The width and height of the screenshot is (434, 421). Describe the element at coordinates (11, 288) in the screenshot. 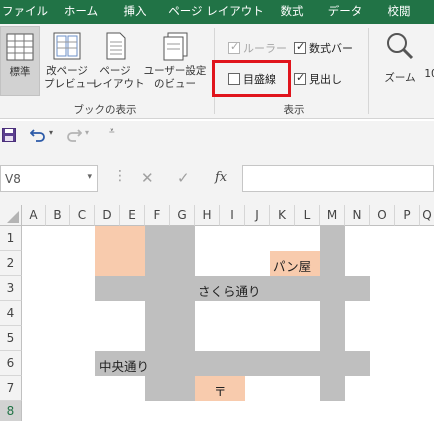

I see `row-header-3: 3` at that location.